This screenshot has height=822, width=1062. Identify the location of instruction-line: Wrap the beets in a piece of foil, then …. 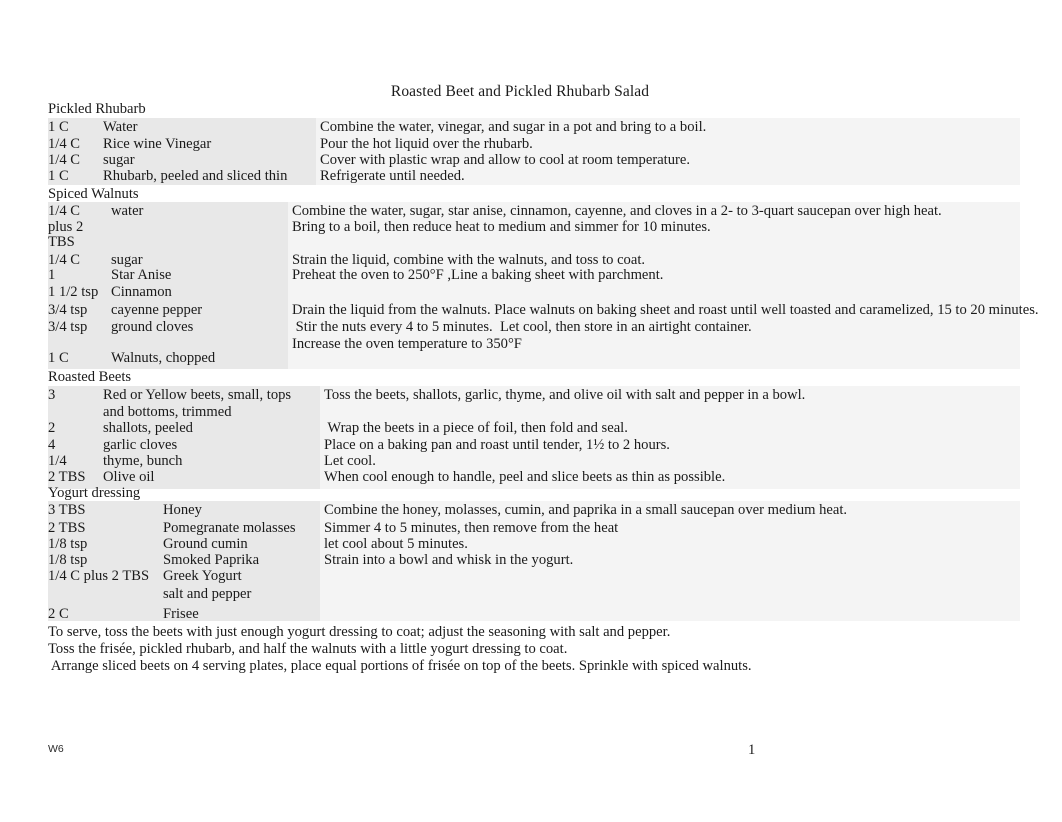
(476, 428).